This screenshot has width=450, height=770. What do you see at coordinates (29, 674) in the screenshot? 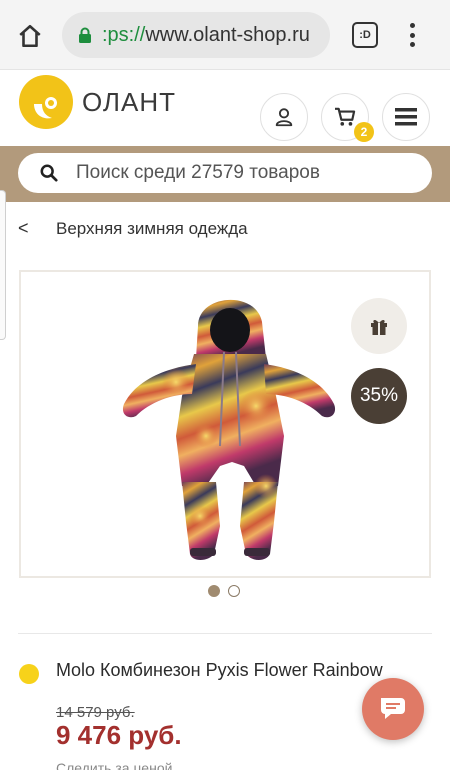
I see `availability-indicator` at bounding box center [29, 674].